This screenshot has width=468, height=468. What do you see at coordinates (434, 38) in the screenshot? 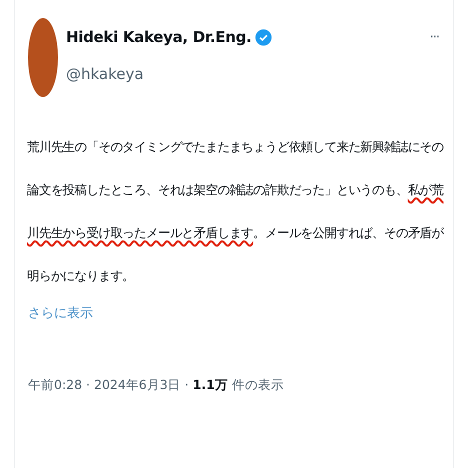
I see `more-menu: ···` at bounding box center [434, 38].